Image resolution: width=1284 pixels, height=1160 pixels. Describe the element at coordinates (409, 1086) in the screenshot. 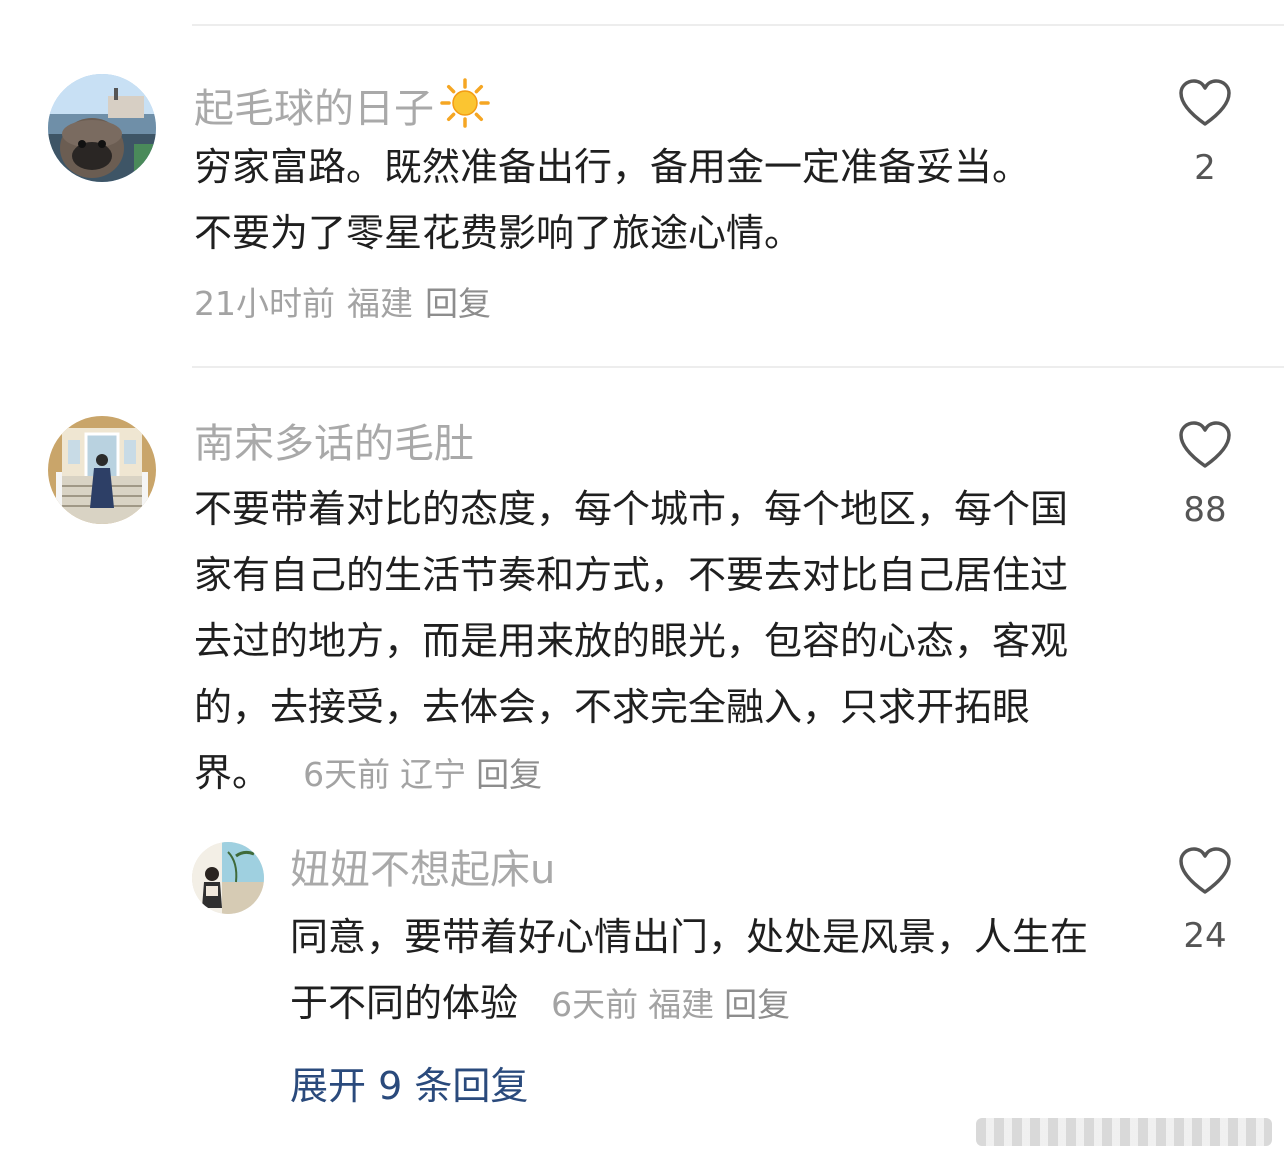

I see `expand-replies-button: 展开 9 条回复` at that location.